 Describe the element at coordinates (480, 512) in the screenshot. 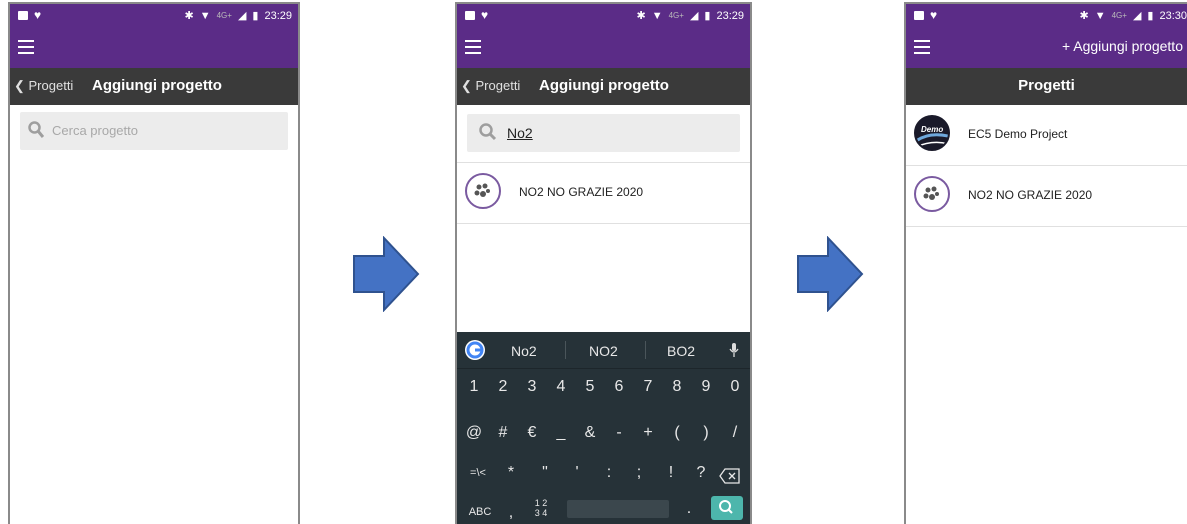

I see `abc-key: ABC` at that location.